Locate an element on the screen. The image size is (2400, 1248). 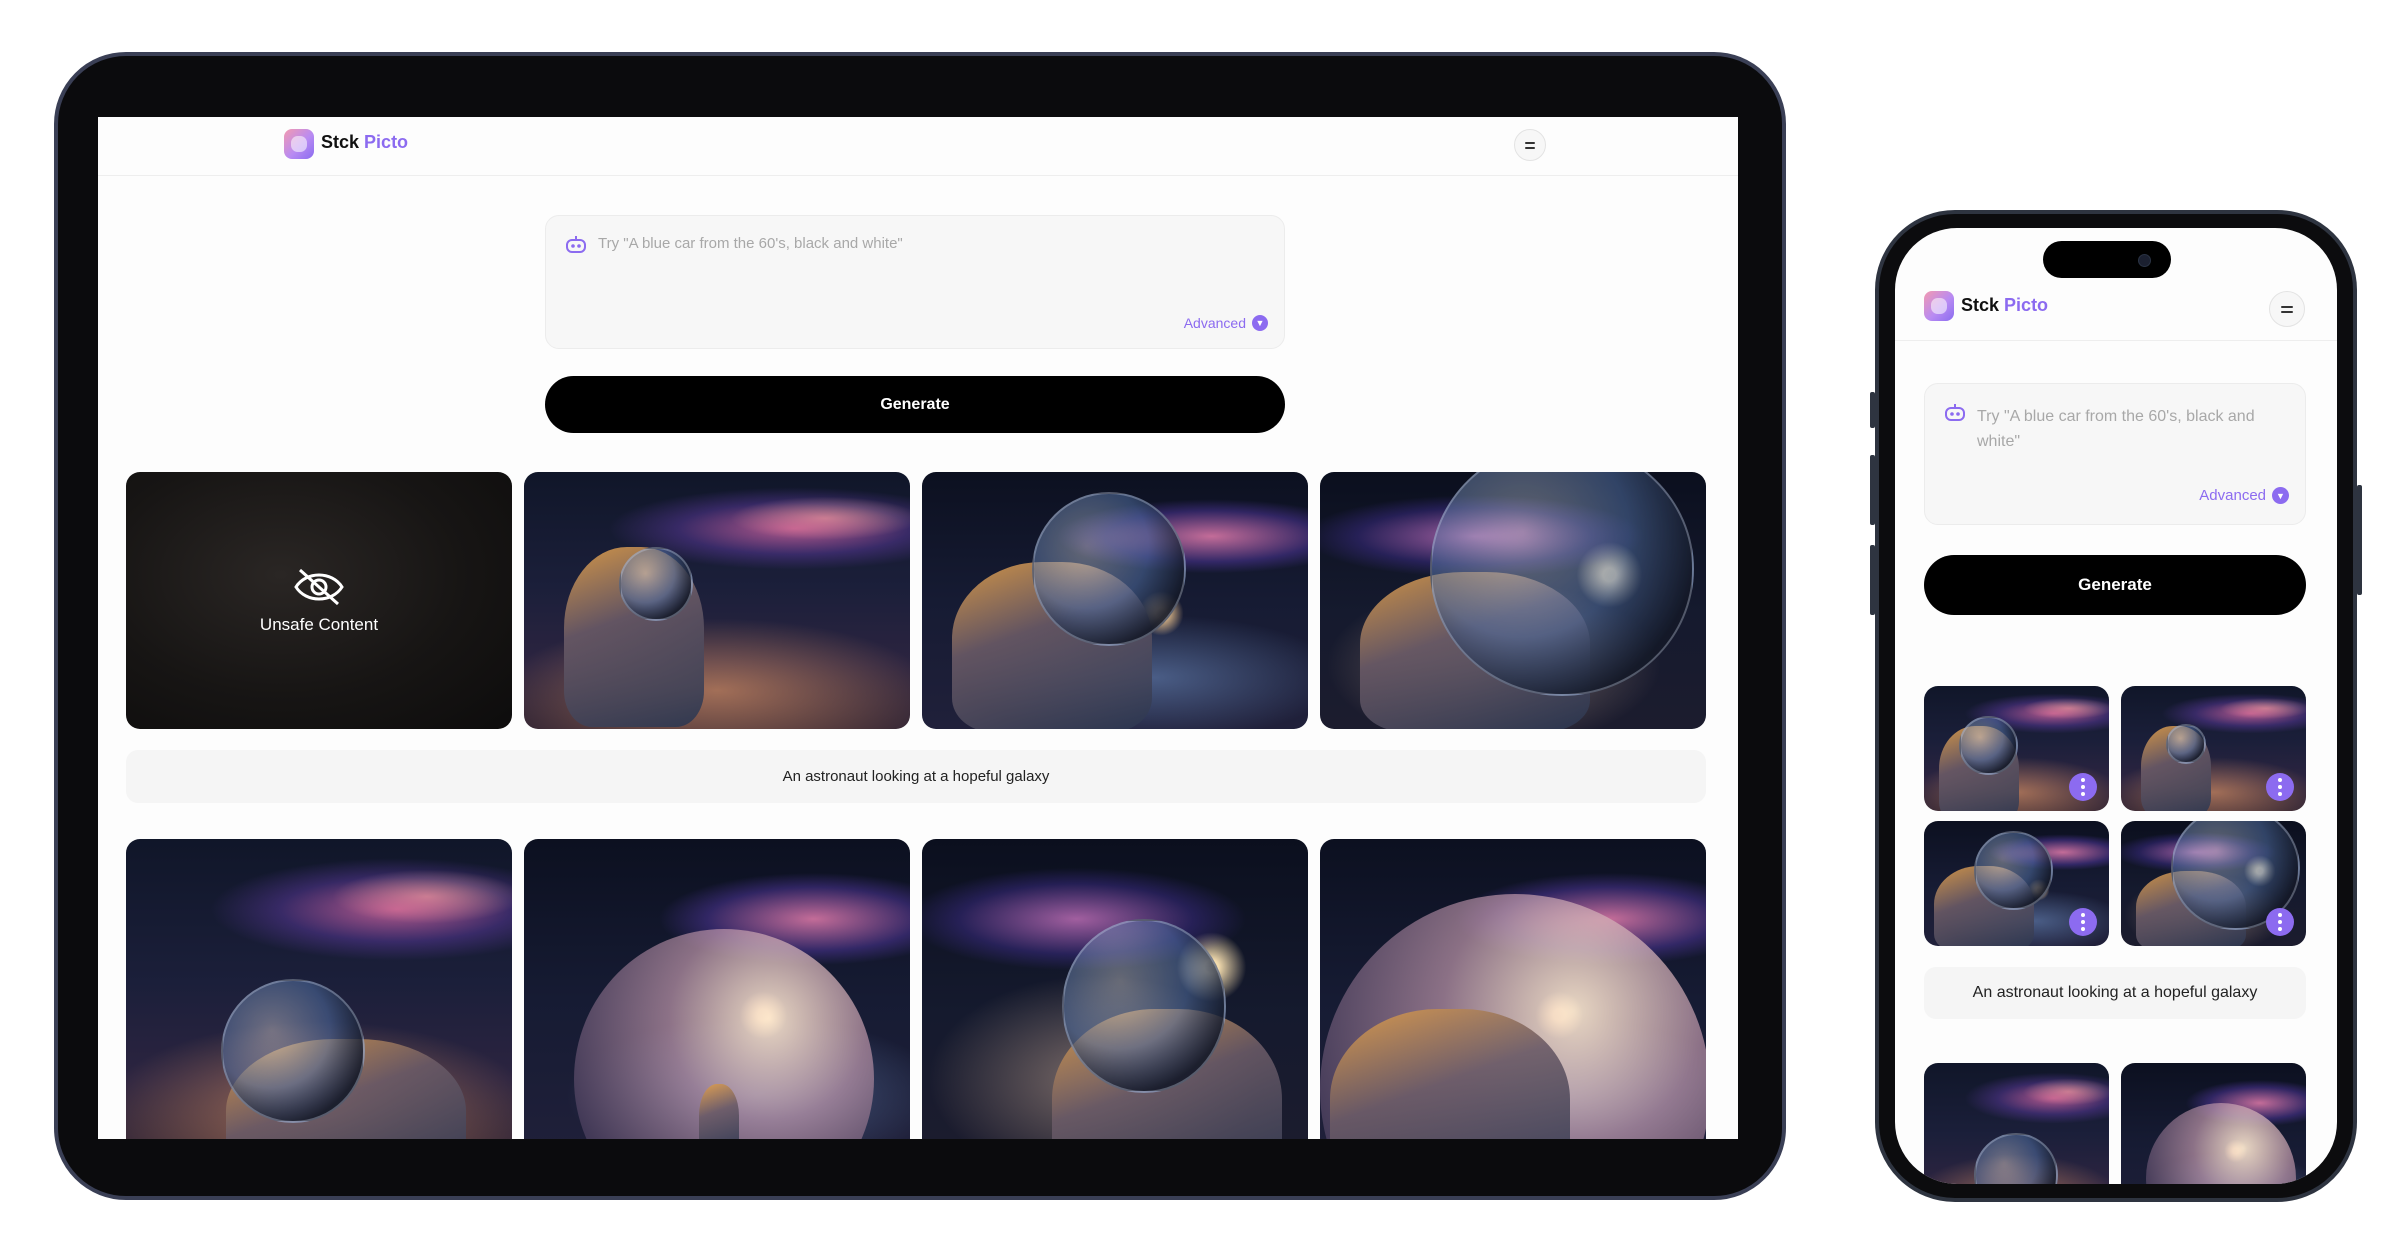
app-header: Stck Picto is located at coordinates (918, 146).